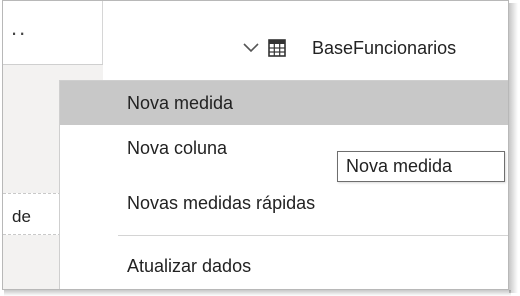  What do you see at coordinates (177, 147) in the screenshot?
I see `menu-item-label: Nova coluna` at bounding box center [177, 147].